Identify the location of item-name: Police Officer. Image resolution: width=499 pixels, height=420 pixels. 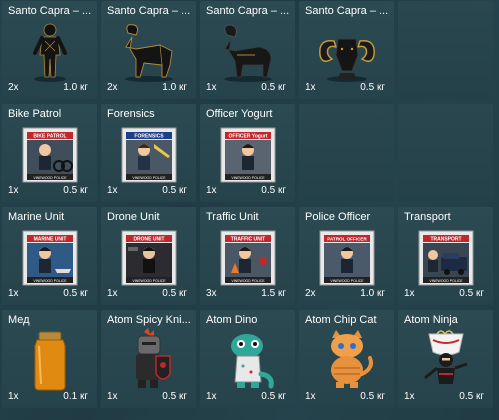
(338, 217).